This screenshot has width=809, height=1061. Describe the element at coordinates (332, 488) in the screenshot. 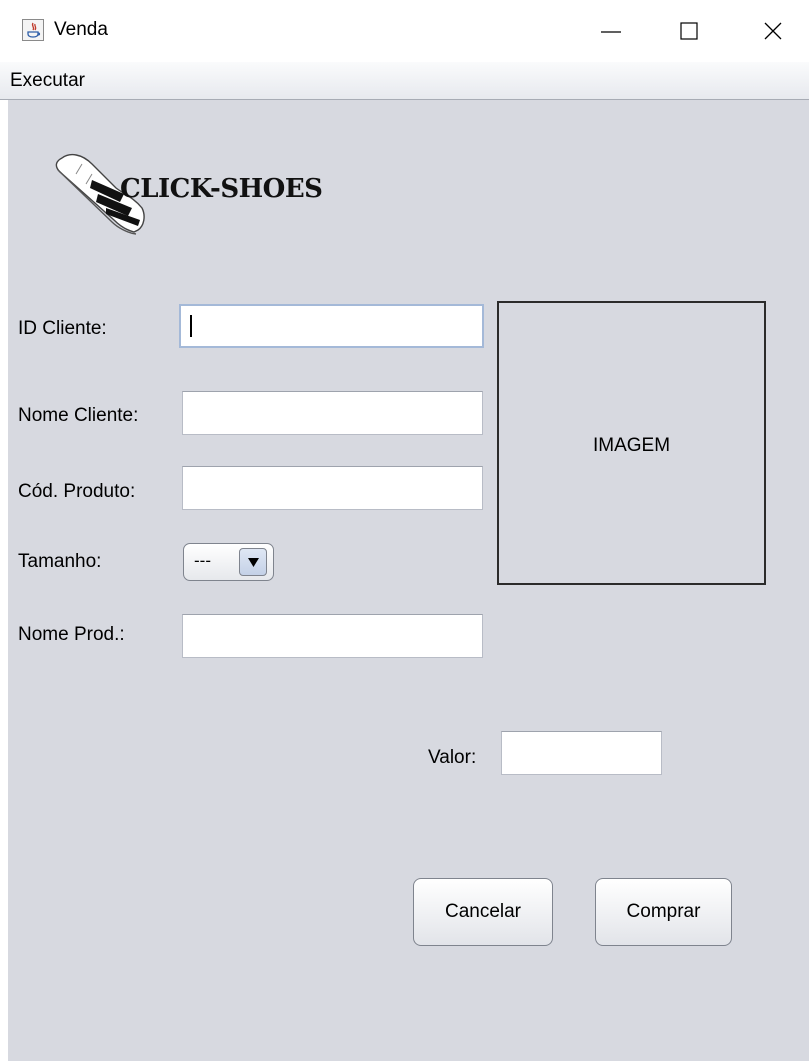

I see `cod-produto-input` at that location.